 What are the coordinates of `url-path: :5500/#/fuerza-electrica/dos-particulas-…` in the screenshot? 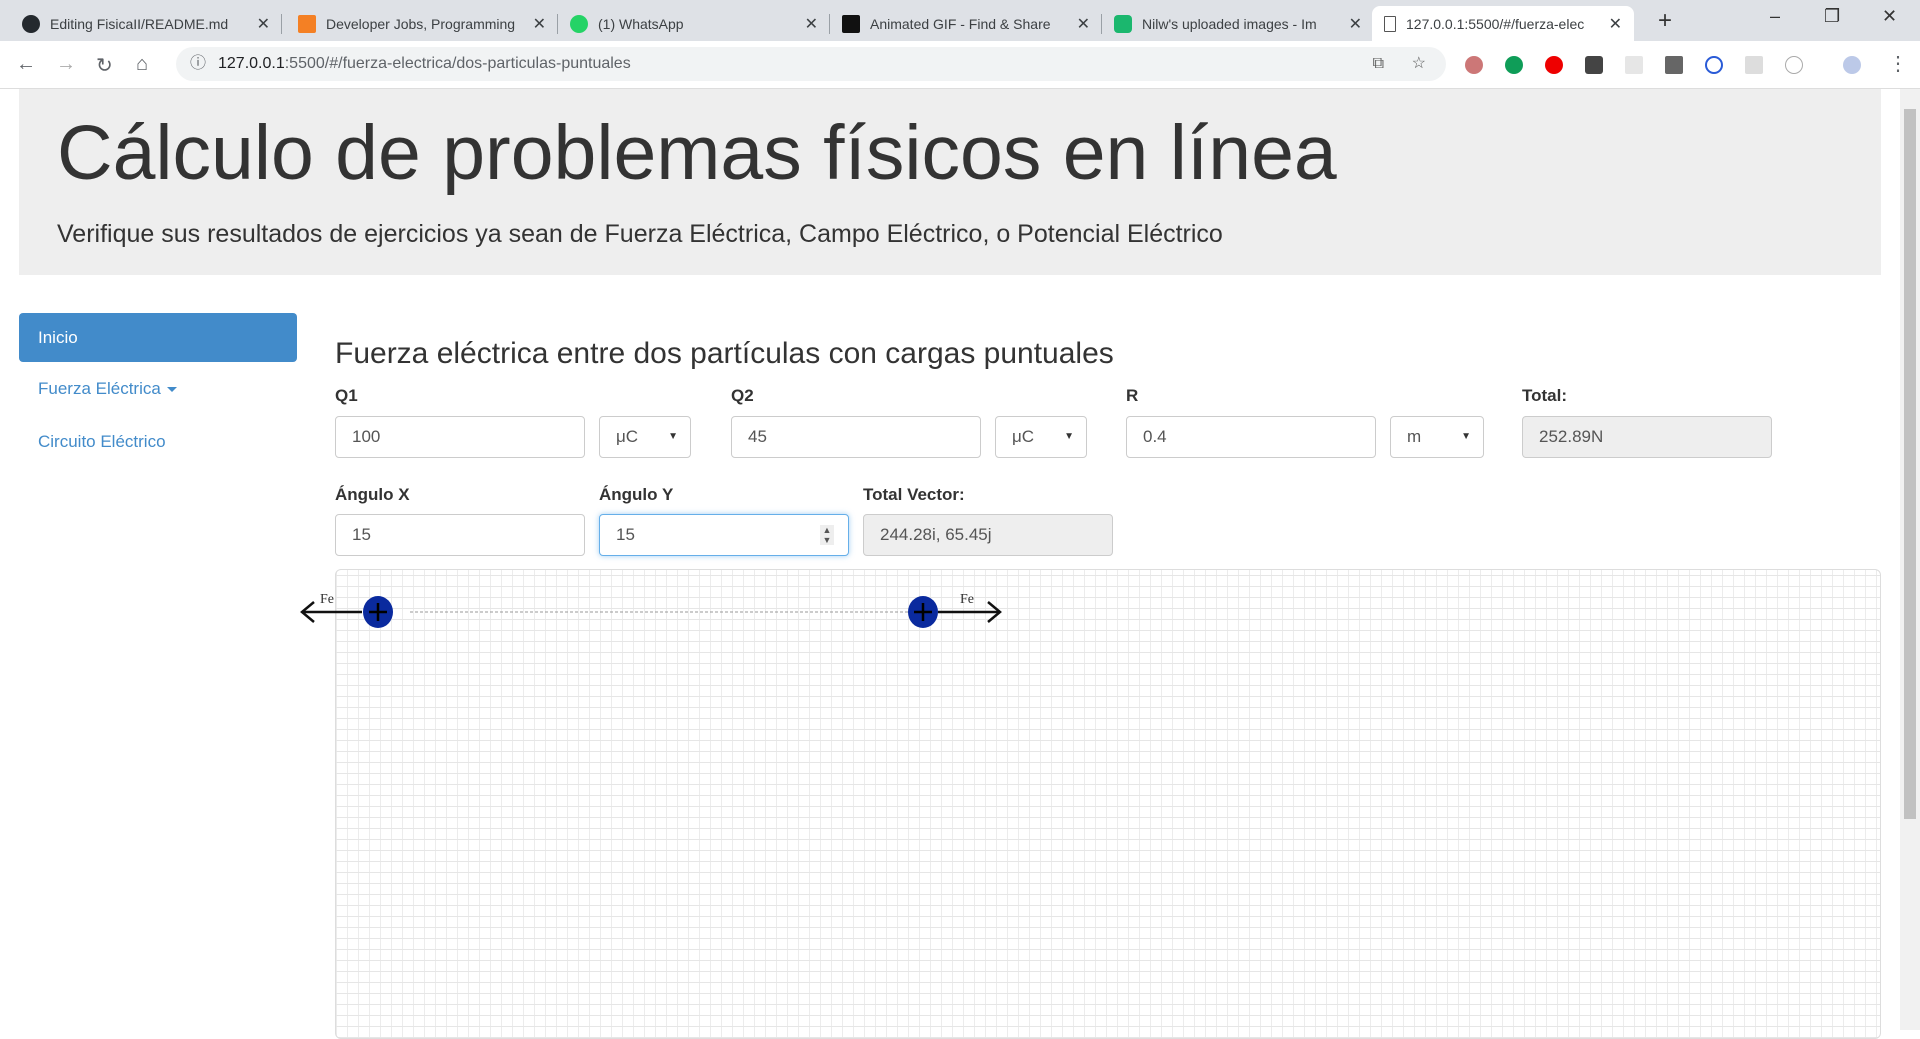 It's located at (457, 63).